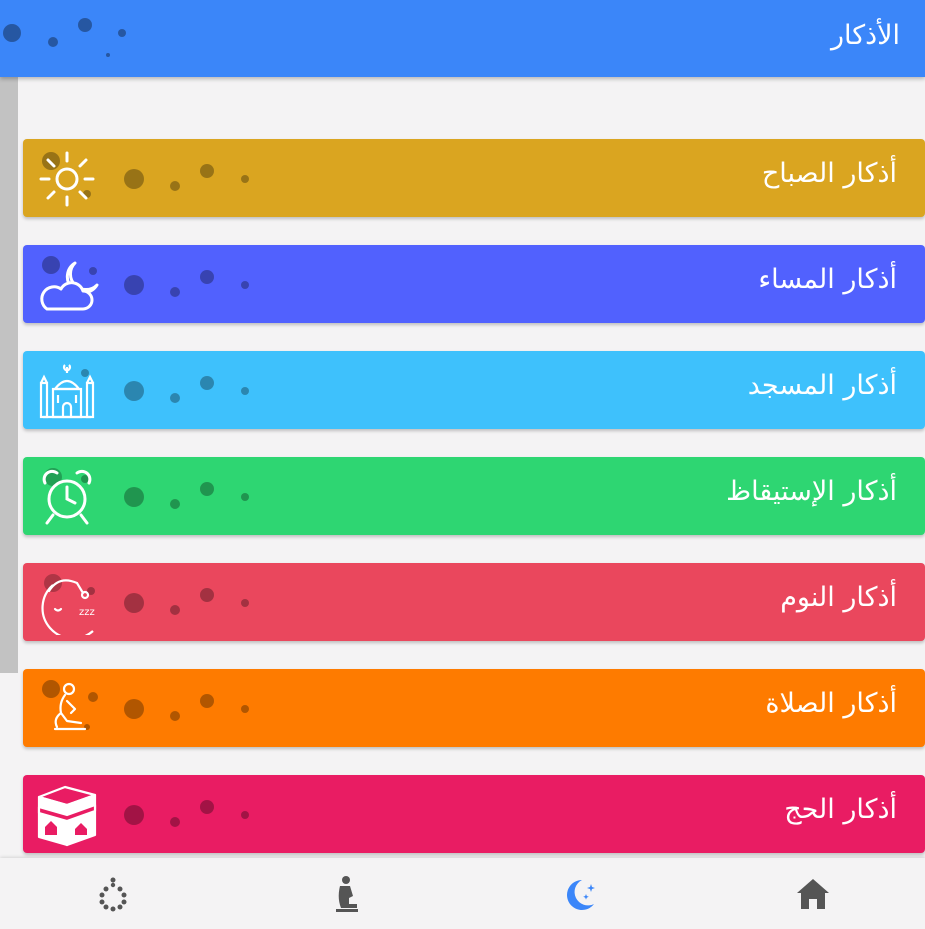  I want to click on sleeping-moon-icon: zzz, so click(68, 607).